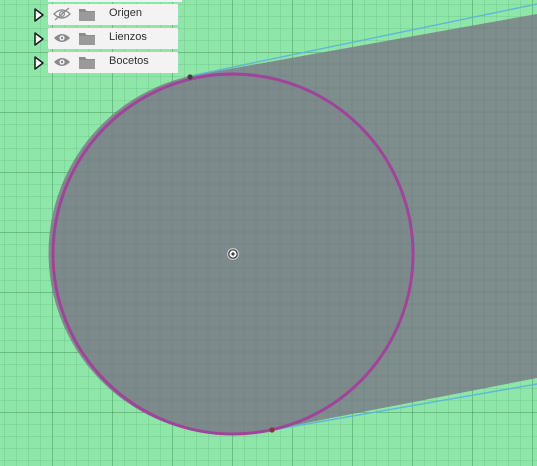  I want to click on tangent-point-top, so click(190, 77).